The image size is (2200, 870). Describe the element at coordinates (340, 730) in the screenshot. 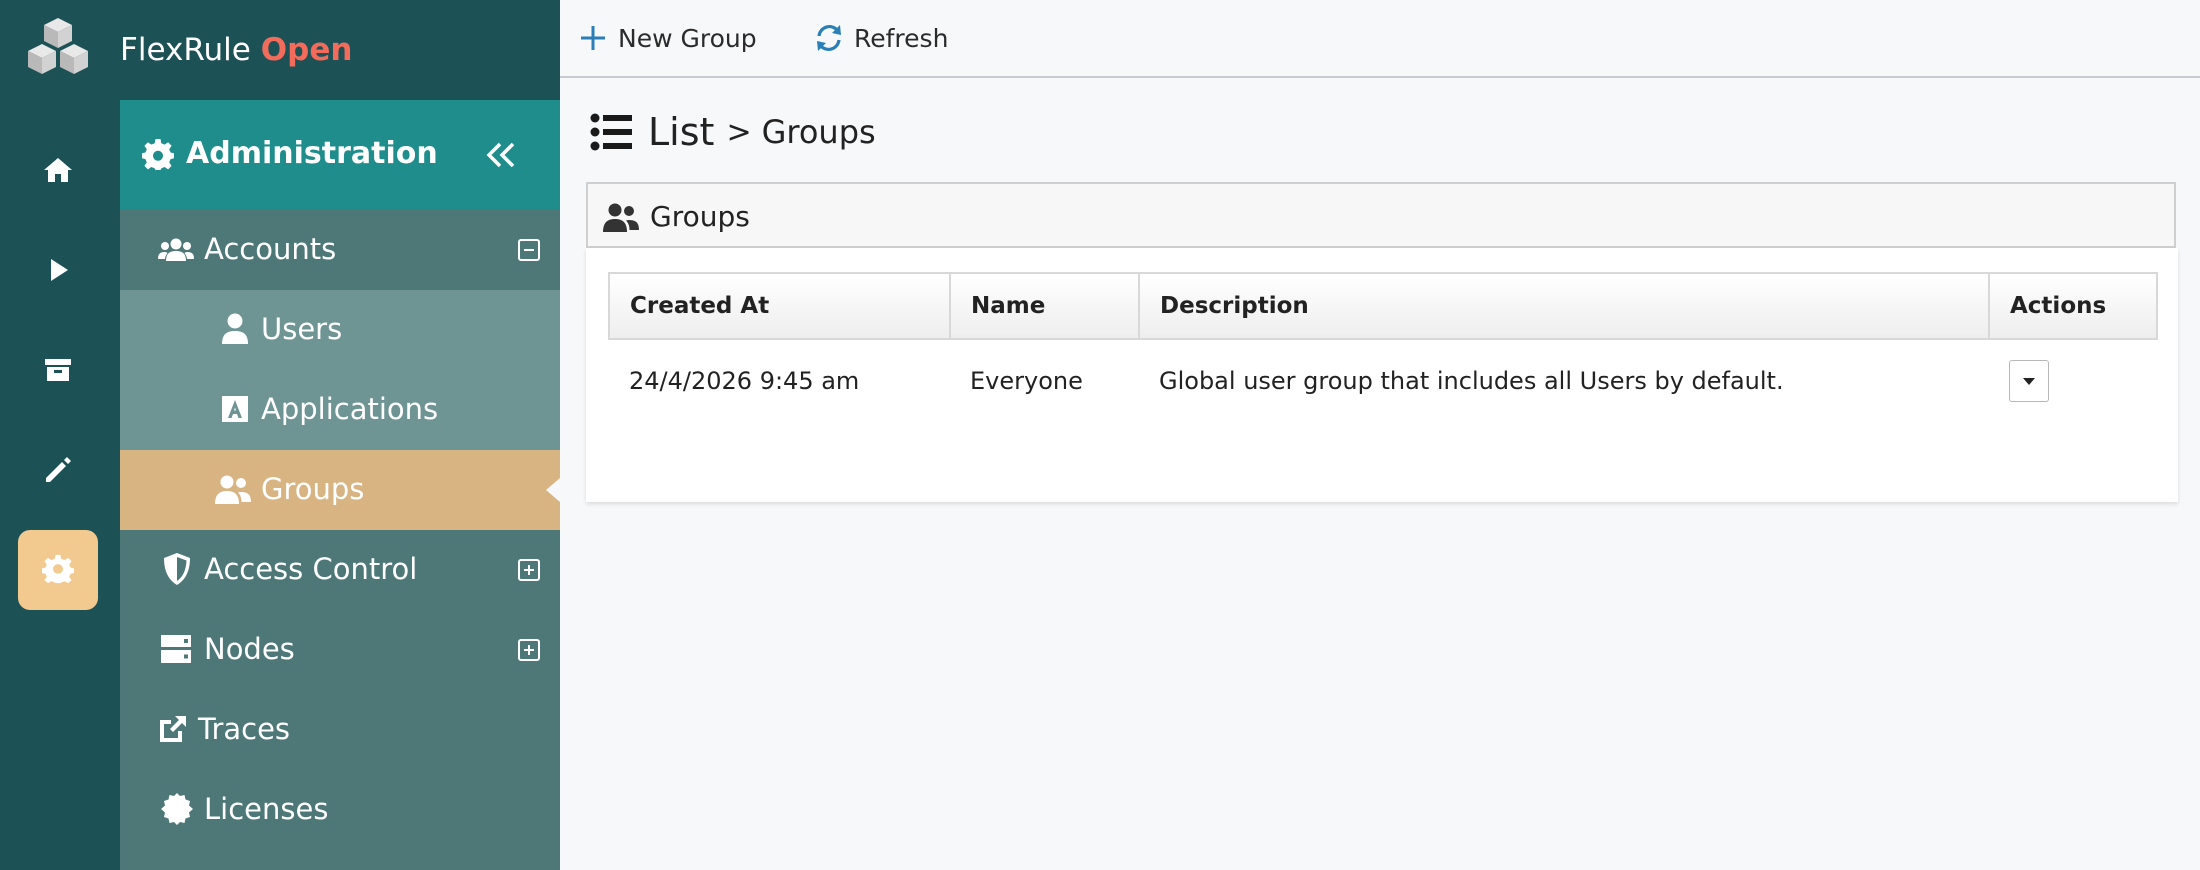

I see `sidebar-item-traces: Traces` at that location.